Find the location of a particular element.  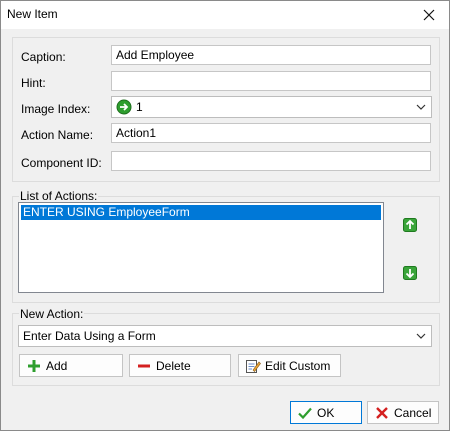

arrow-down-icon is located at coordinates (410, 273).